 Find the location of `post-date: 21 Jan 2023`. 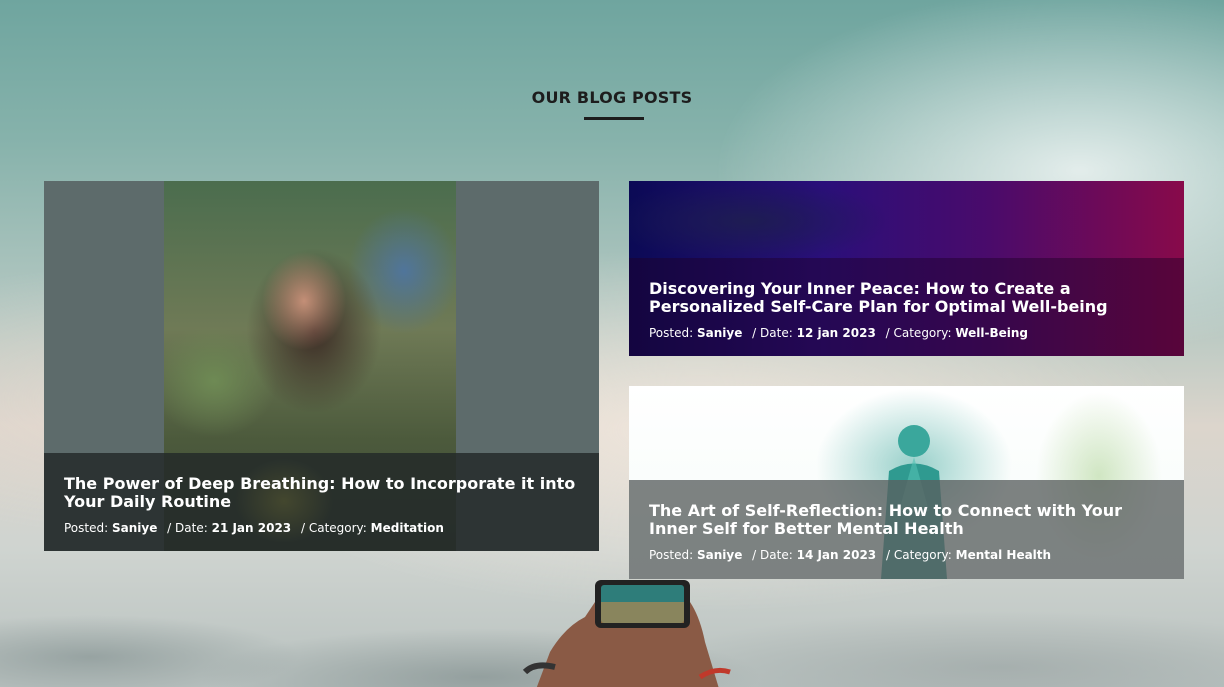

post-date: 21 Jan 2023 is located at coordinates (251, 528).